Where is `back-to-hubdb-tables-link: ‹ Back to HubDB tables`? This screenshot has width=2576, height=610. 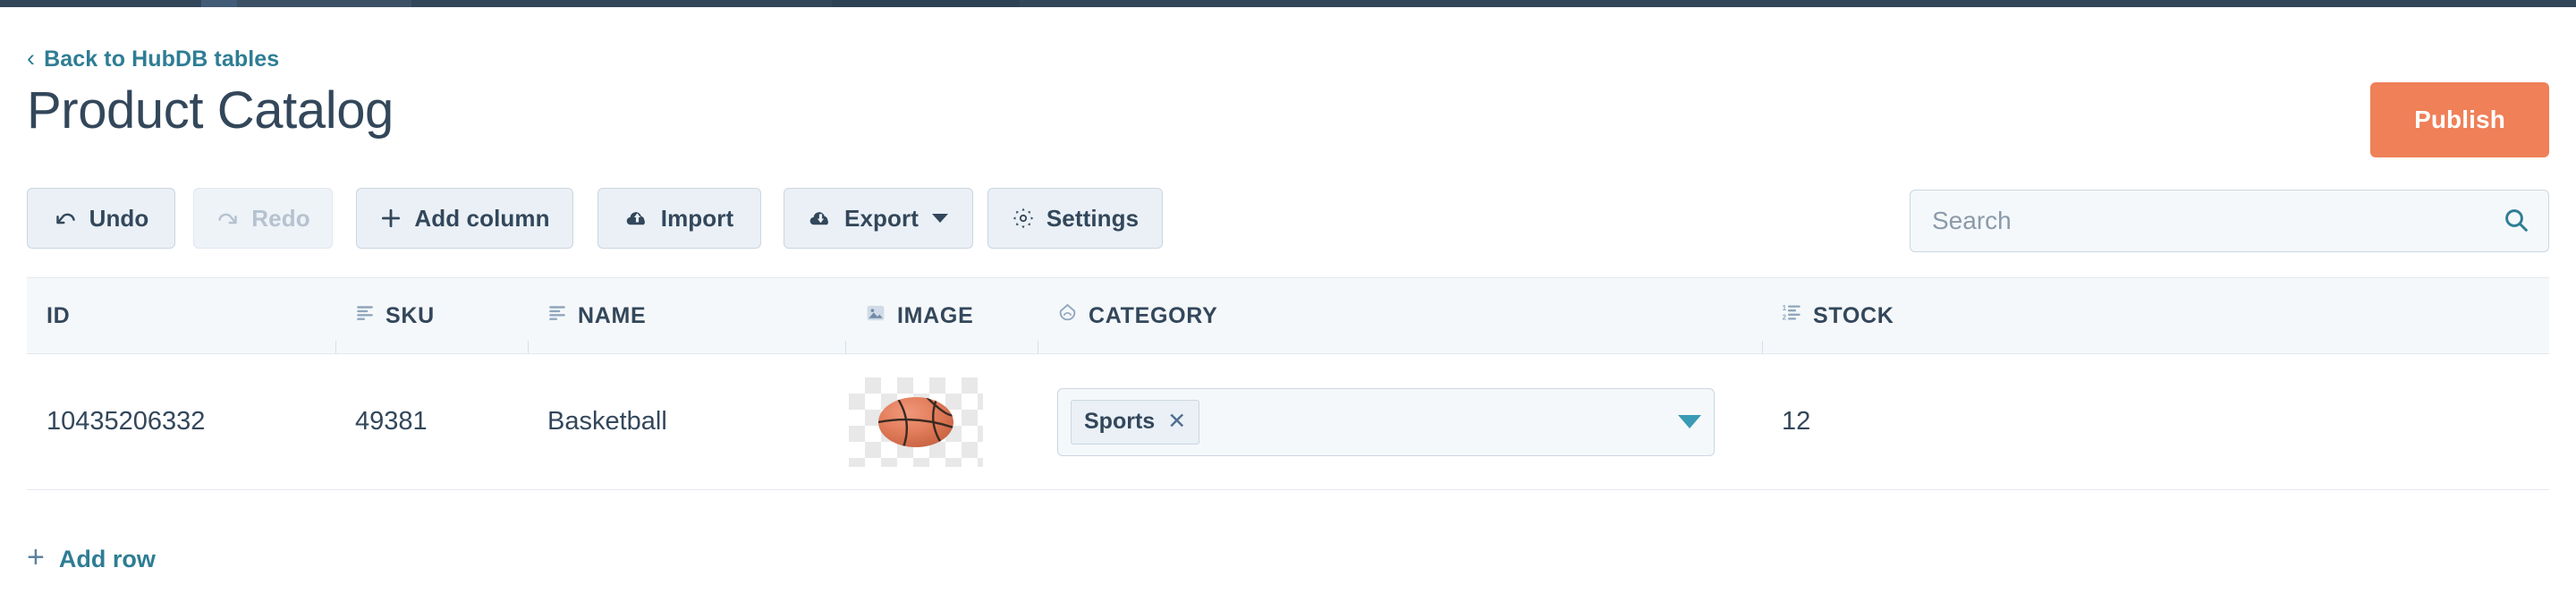 back-to-hubdb-tables-link: ‹ Back to HubDB tables is located at coordinates (153, 59).